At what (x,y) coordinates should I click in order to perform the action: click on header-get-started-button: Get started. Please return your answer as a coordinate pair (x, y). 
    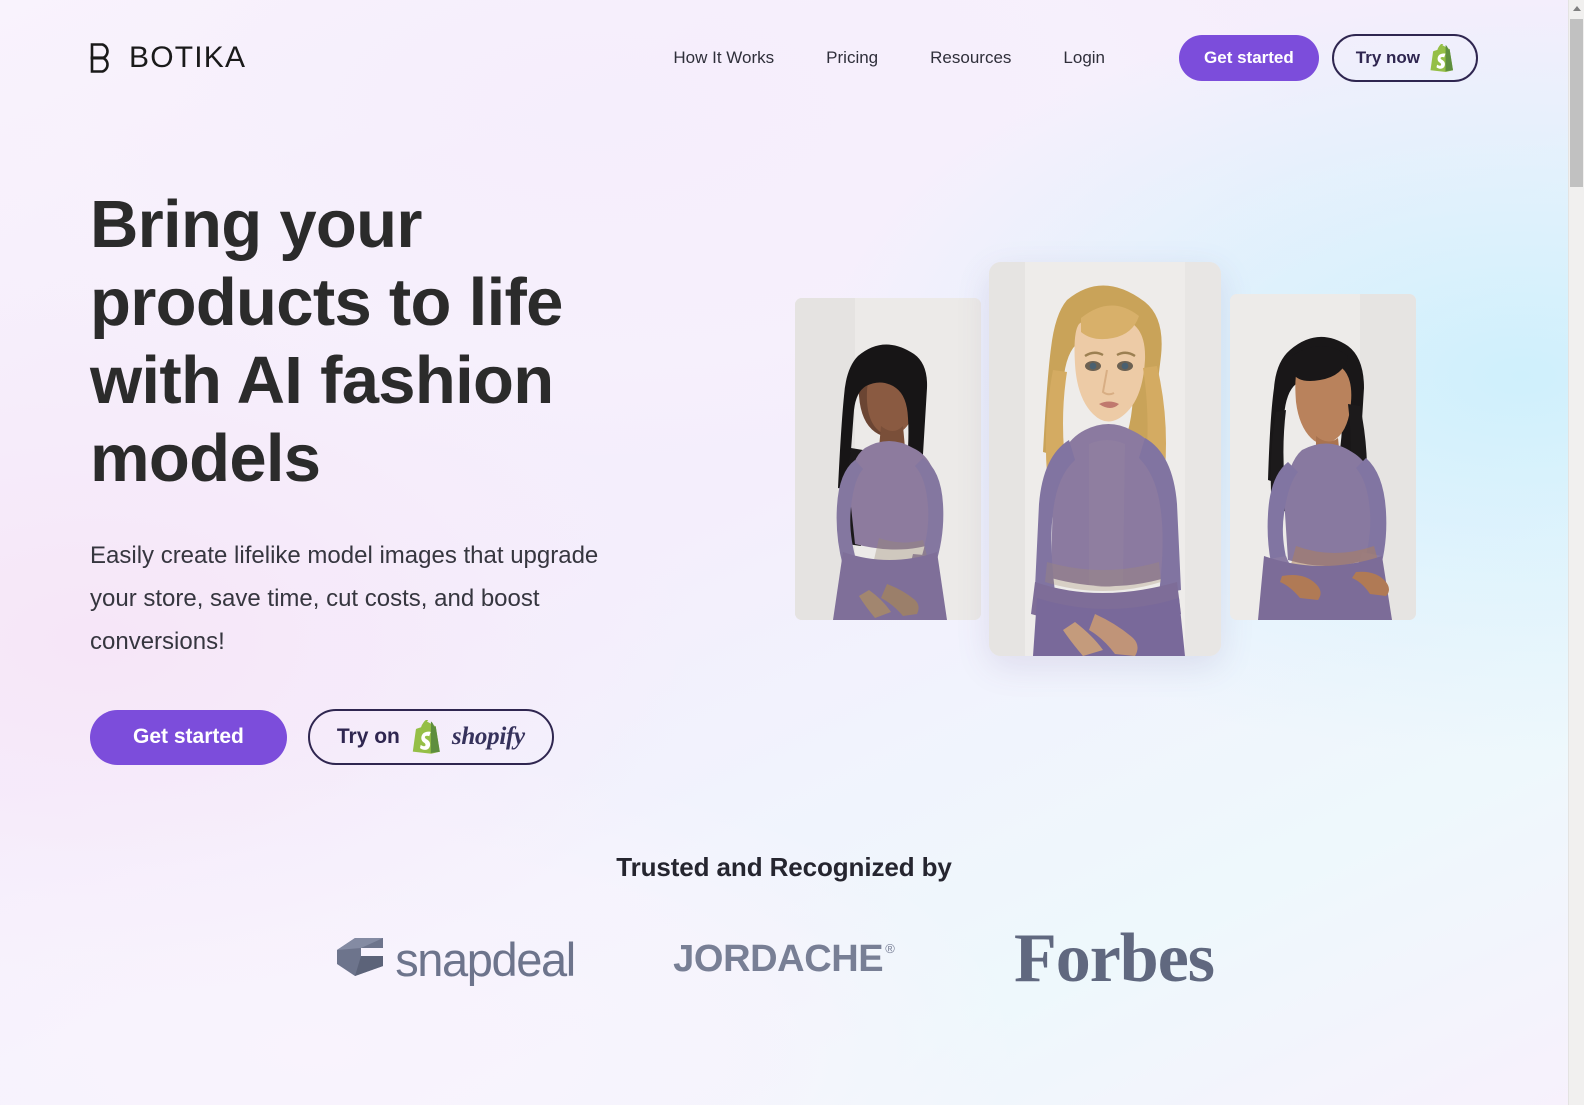
    Looking at the image, I should click on (1249, 58).